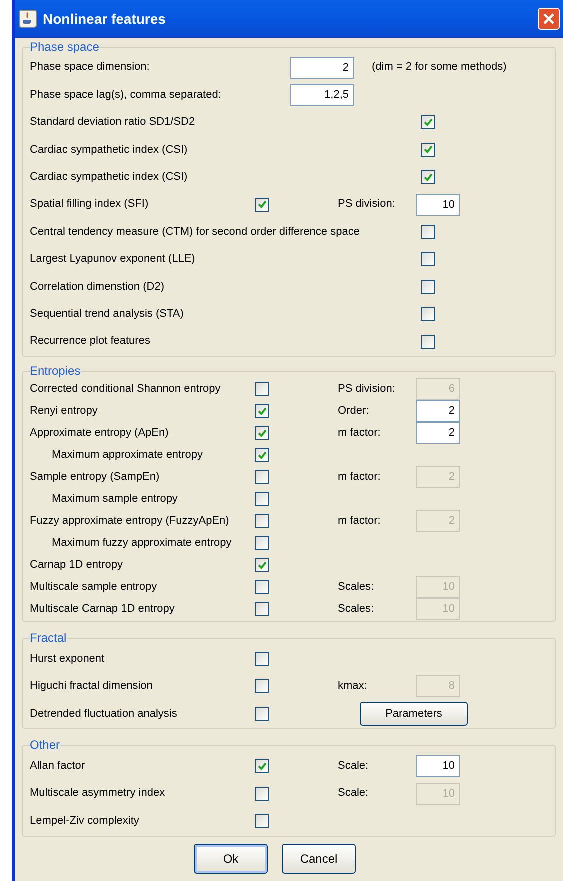 This screenshot has width=563, height=881. Describe the element at coordinates (104, 714) in the screenshot. I see `option-label: Detrended fluctuation analysis` at that location.